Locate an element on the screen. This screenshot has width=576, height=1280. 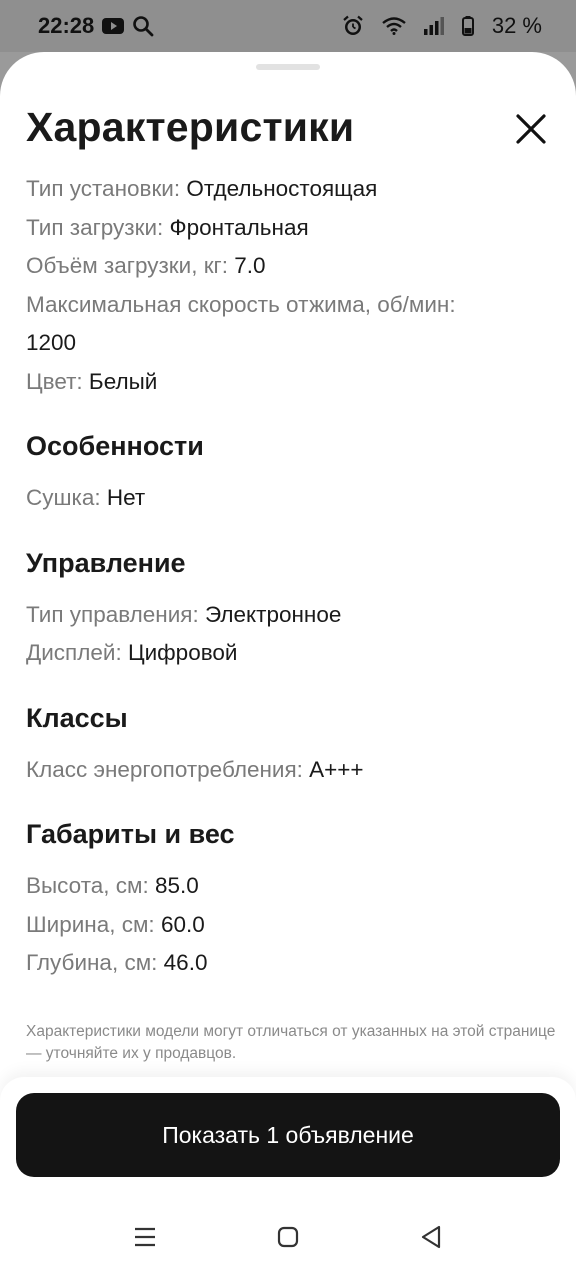
spec-row: Класс энергопотребления: A+++ is located at coordinates (195, 769).